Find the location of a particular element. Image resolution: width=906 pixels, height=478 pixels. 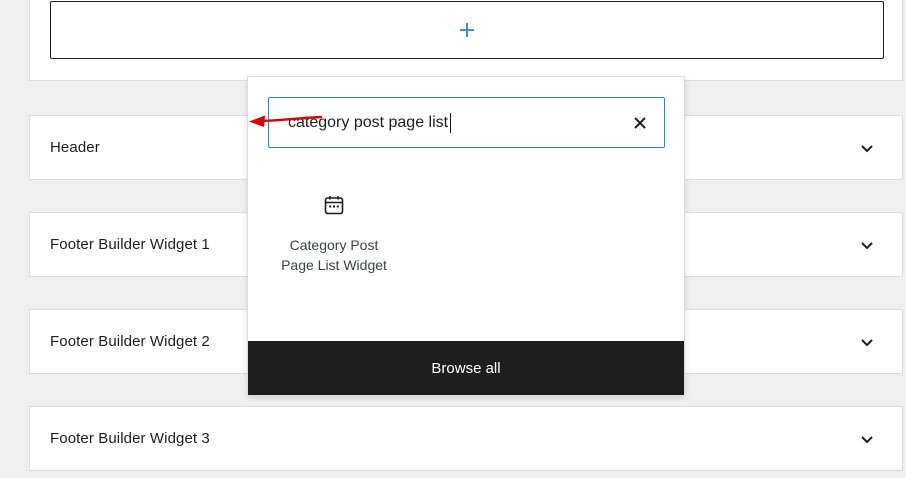

annotation-arrow is located at coordinates (286, 121).